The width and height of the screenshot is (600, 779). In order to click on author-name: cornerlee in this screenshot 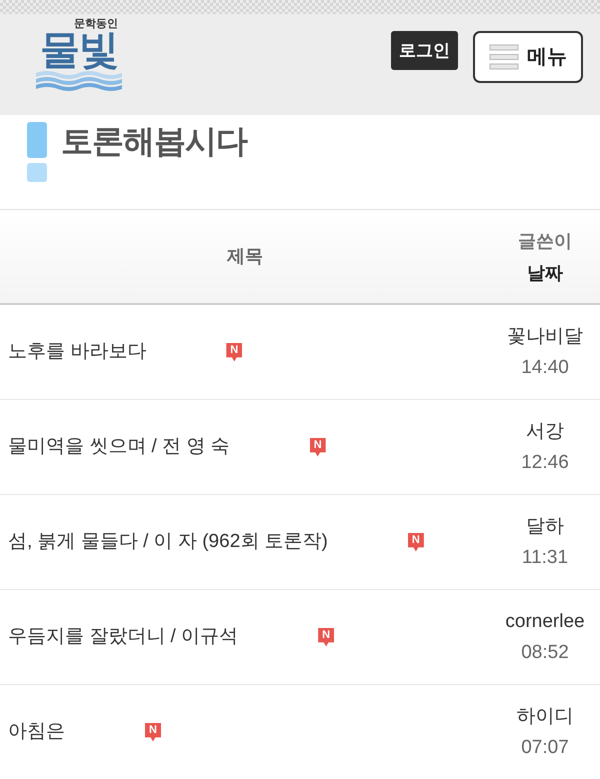, I will do `click(545, 621)`.